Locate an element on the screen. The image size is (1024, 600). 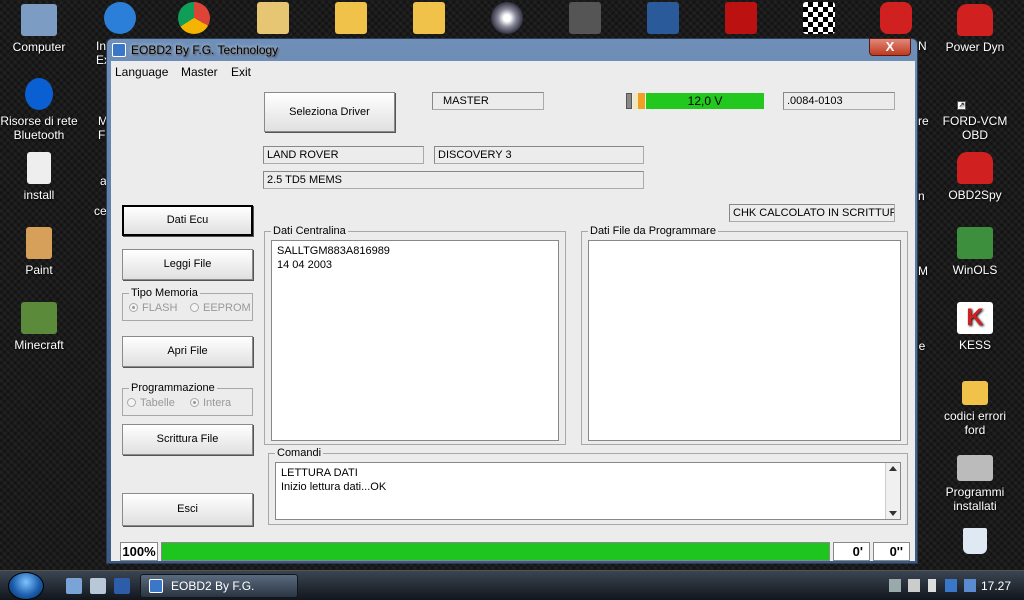
dati-centralina-list: SALLTGM883A816989 14 04 2003 is located at coordinates (415, 340).